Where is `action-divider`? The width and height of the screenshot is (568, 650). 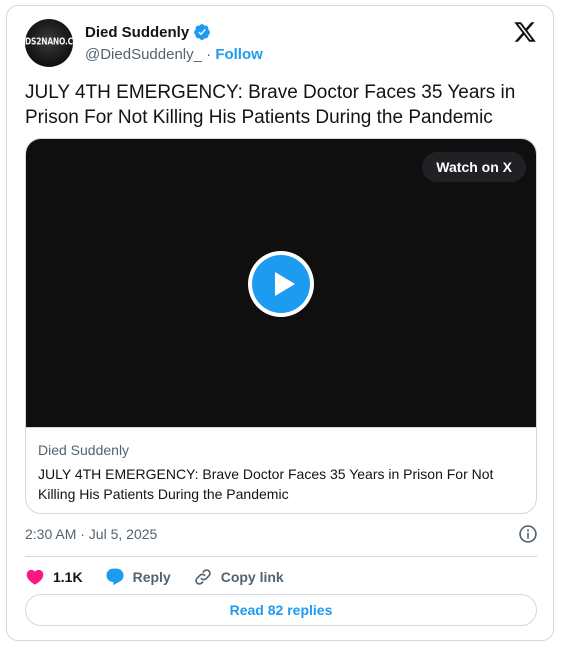
action-divider is located at coordinates (281, 556).